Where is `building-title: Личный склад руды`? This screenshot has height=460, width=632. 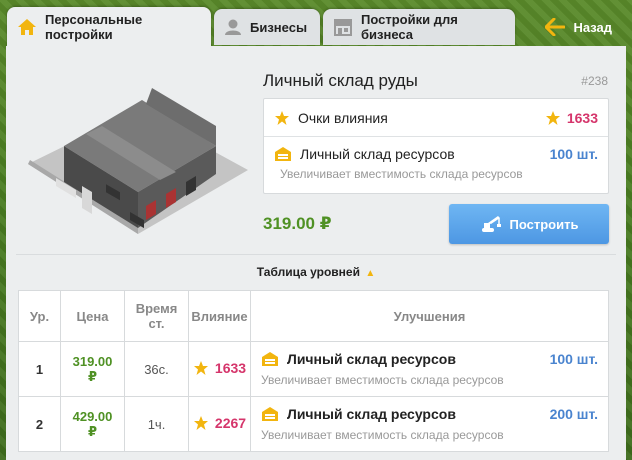 building-title: Личный склад руды is located at coordinates (340, 80).